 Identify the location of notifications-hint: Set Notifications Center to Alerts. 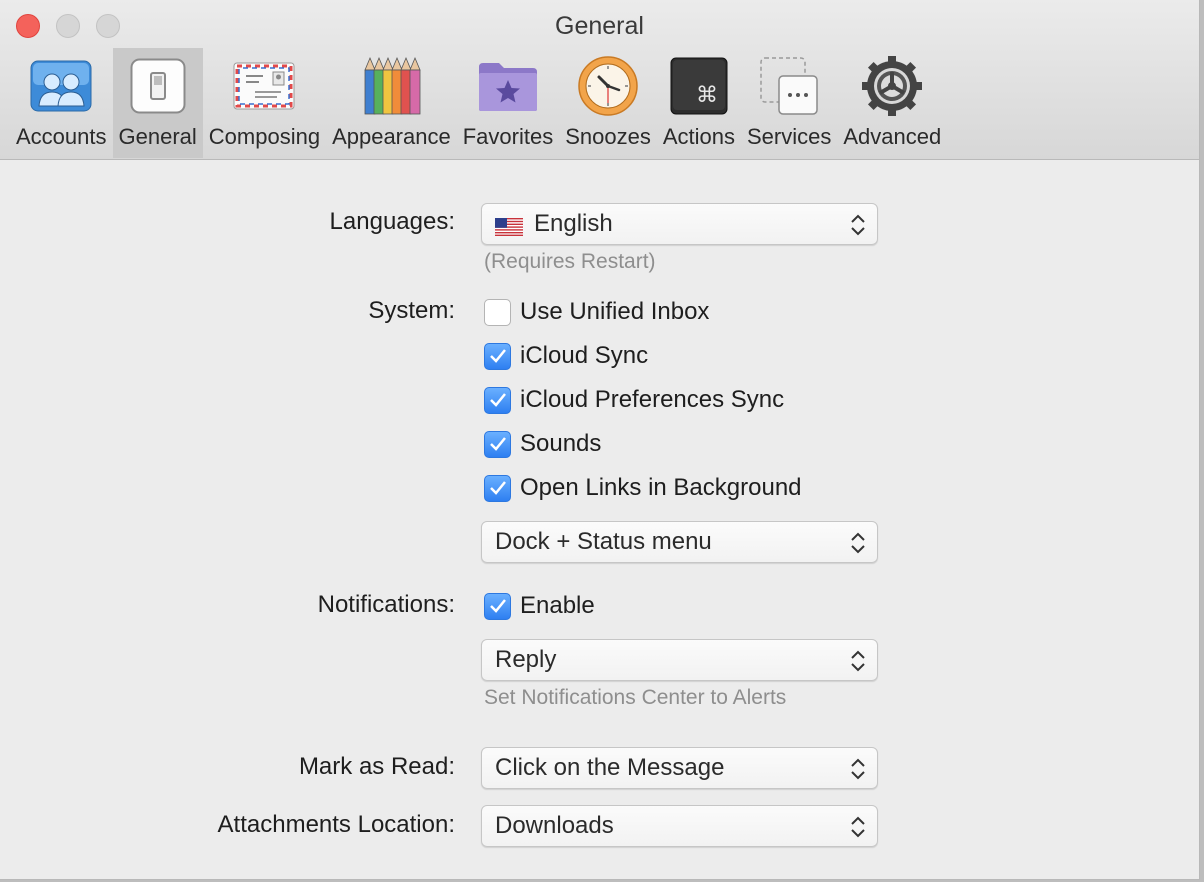
(635, 697).